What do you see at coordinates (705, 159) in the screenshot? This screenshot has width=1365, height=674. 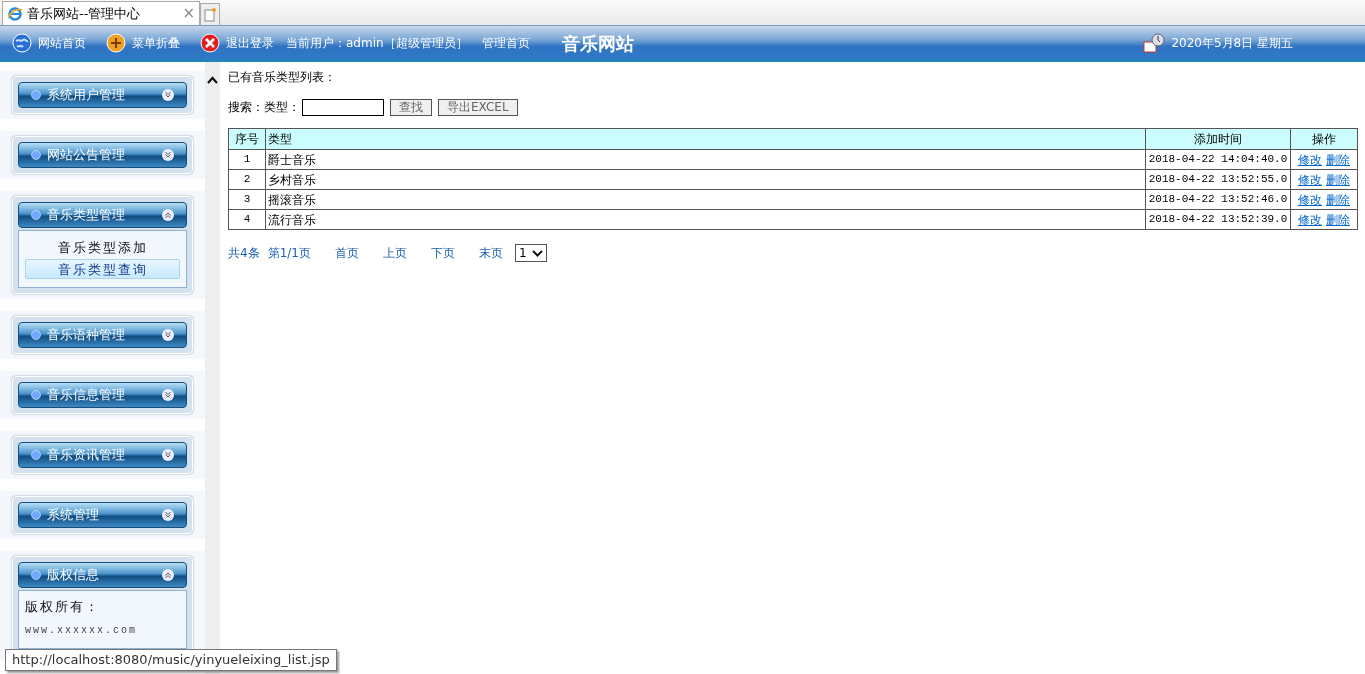 I see `table-cell: 爵士音乐` at bounding box center [705, 159].